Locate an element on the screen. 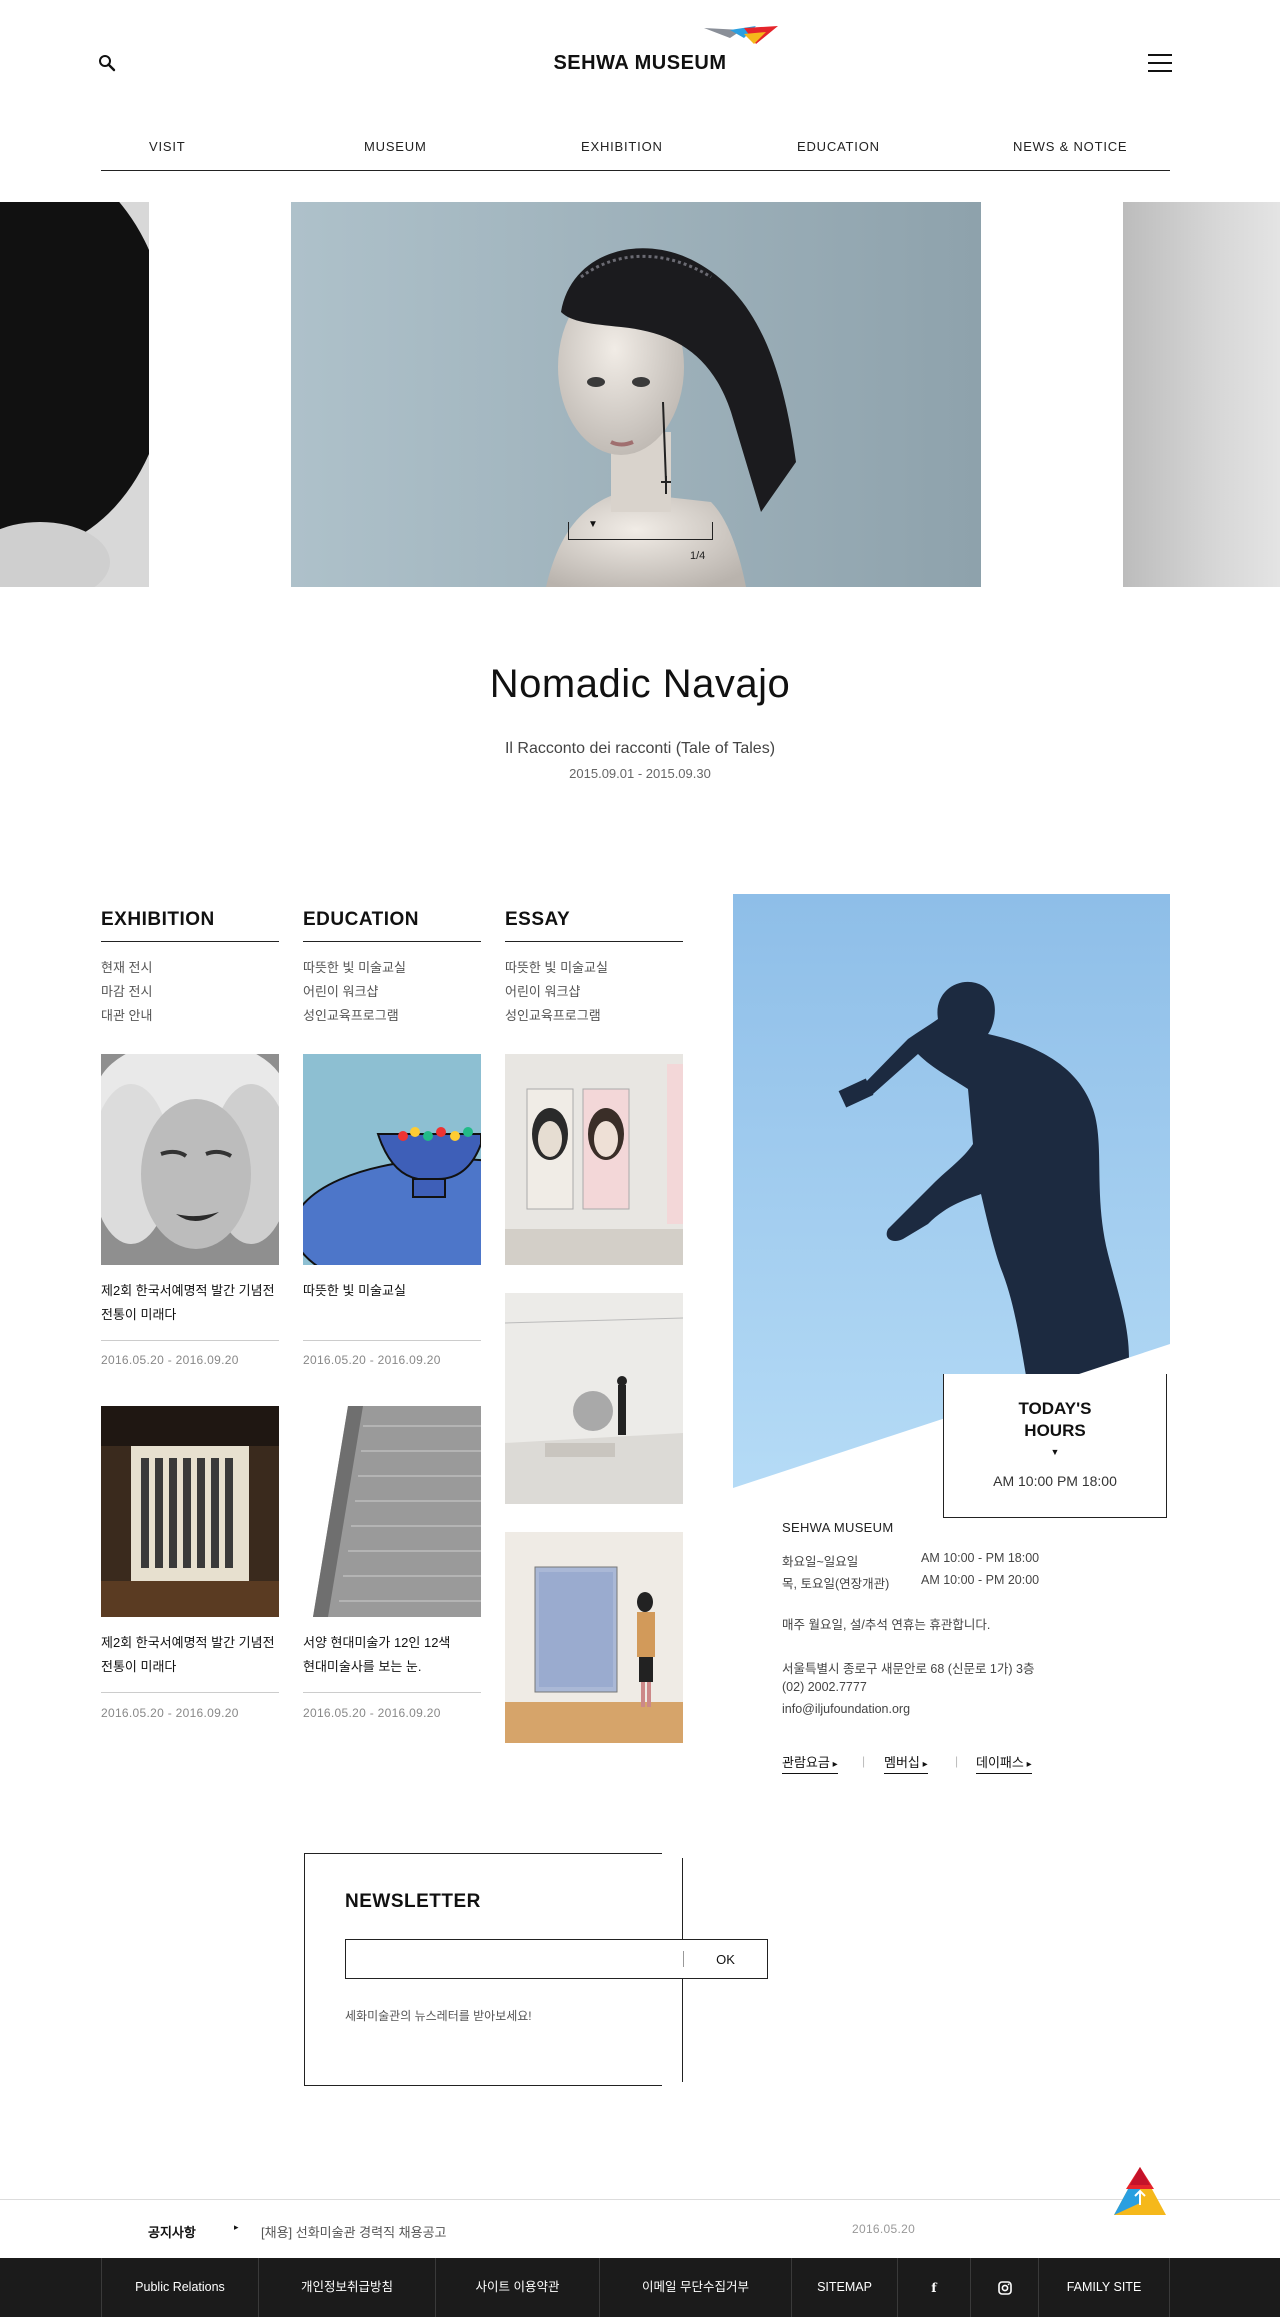  hours-down-arrow-icon: ▼ is located at coordinates (1055, 1452).